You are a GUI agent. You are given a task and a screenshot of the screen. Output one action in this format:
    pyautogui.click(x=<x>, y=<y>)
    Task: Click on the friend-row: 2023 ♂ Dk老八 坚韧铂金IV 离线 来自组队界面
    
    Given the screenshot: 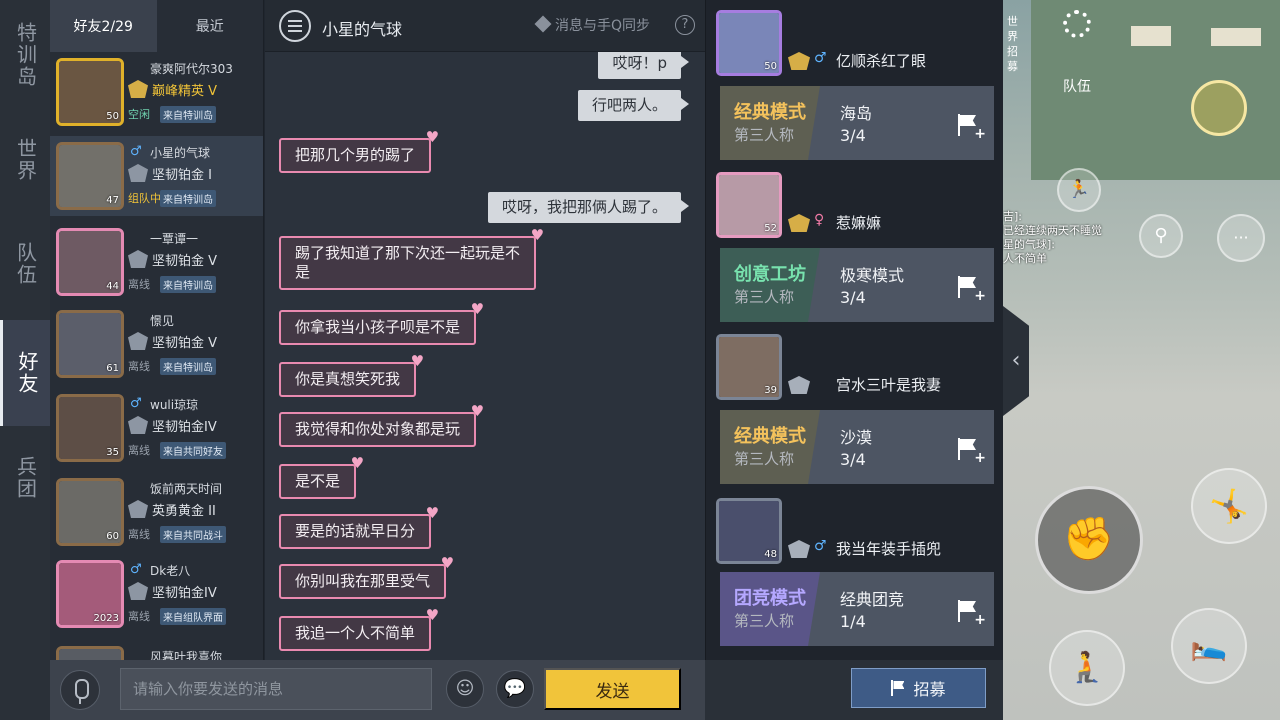 What is the action you would take?
    pyautogui.click(x=156, y=594)
    